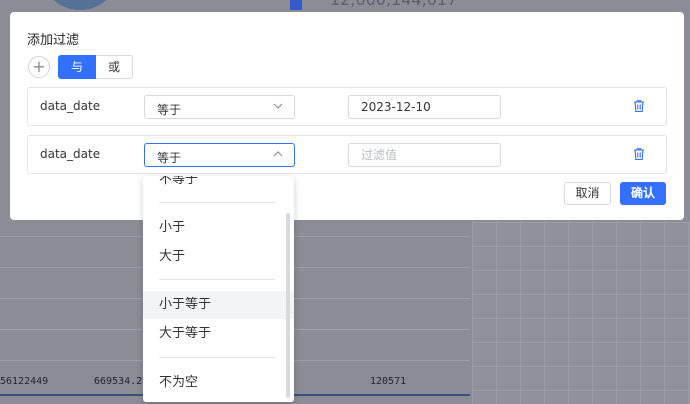 This screenshot has width=690, height=404. What do you see at coordinates (424, 107) in the screenshot?
I see `filter-value-input: 2023-12-10` at bounding box center [424, 107].